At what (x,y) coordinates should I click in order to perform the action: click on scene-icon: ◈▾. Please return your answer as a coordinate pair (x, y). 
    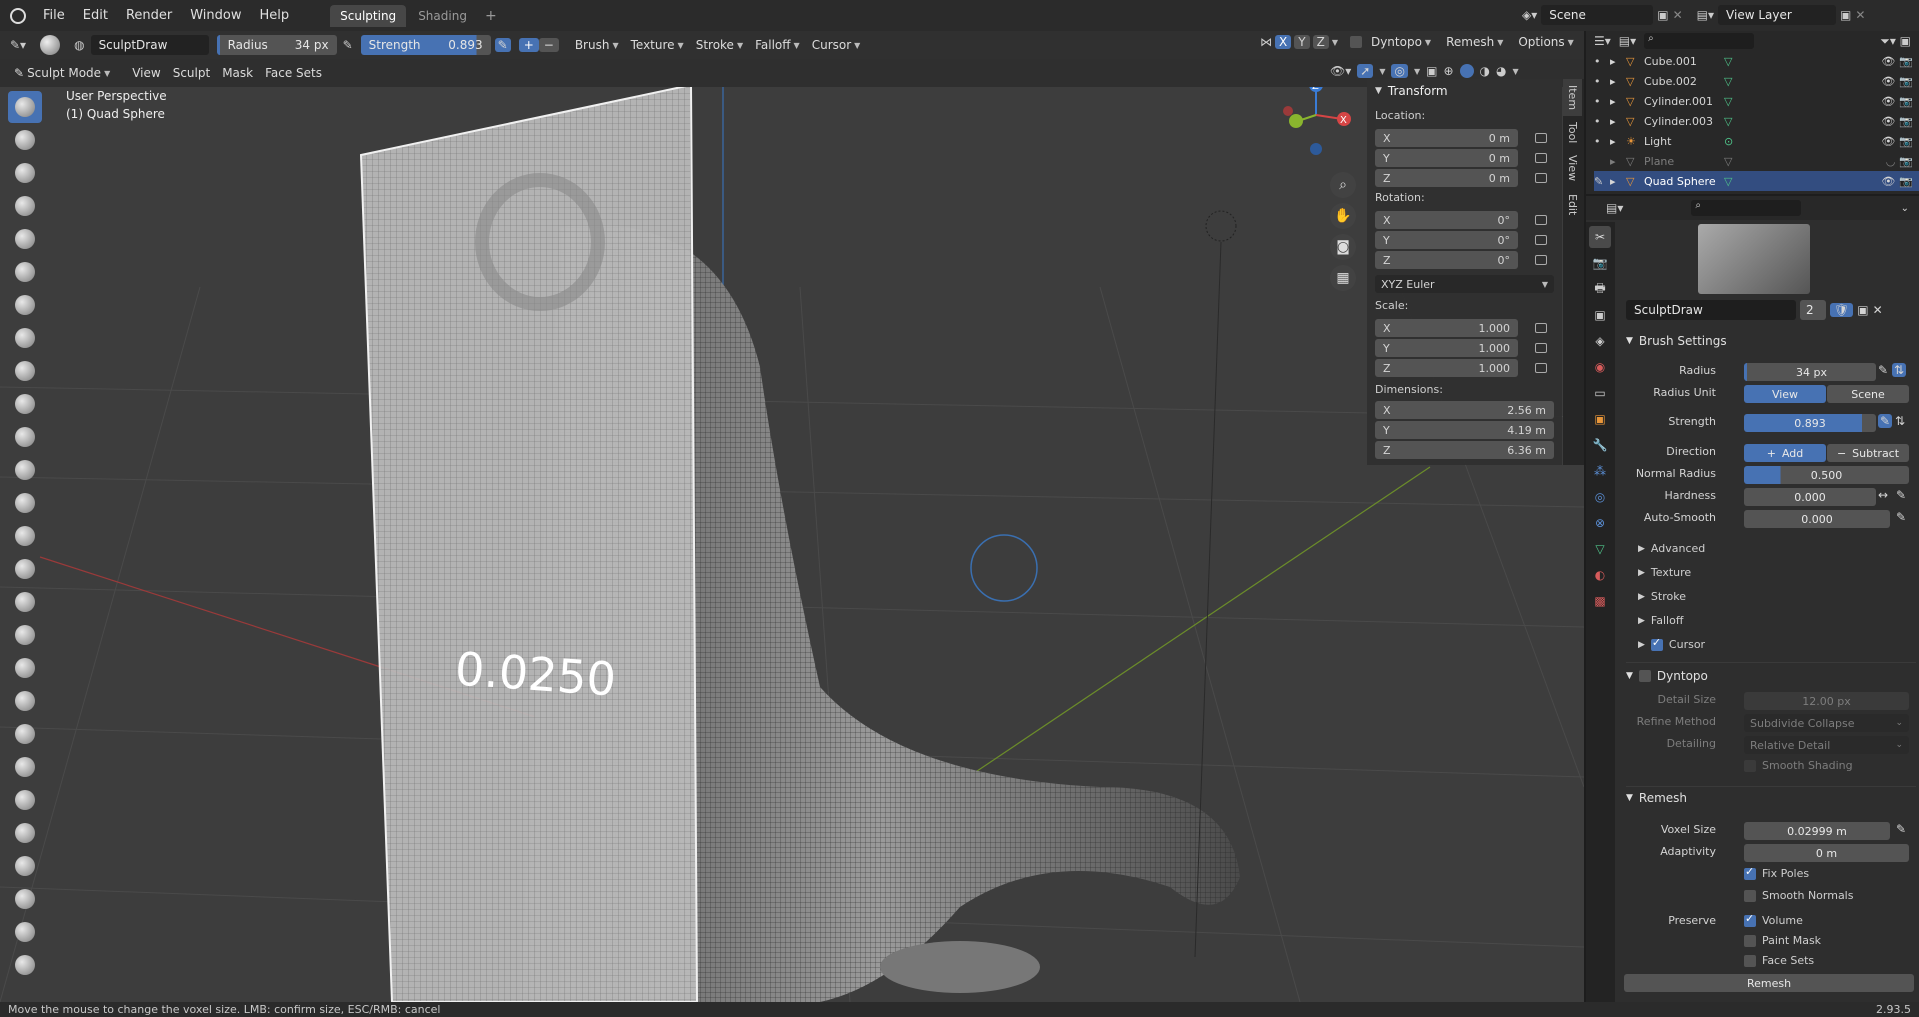
    Looking at the image, I should click on (1529, 15).